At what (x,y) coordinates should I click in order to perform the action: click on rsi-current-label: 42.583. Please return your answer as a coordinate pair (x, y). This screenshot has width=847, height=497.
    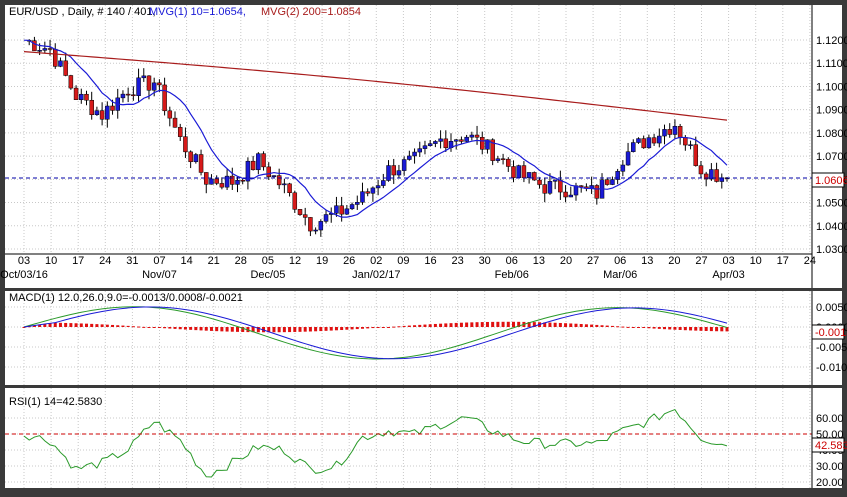
    Looking at the image, I should click on (831, 446).